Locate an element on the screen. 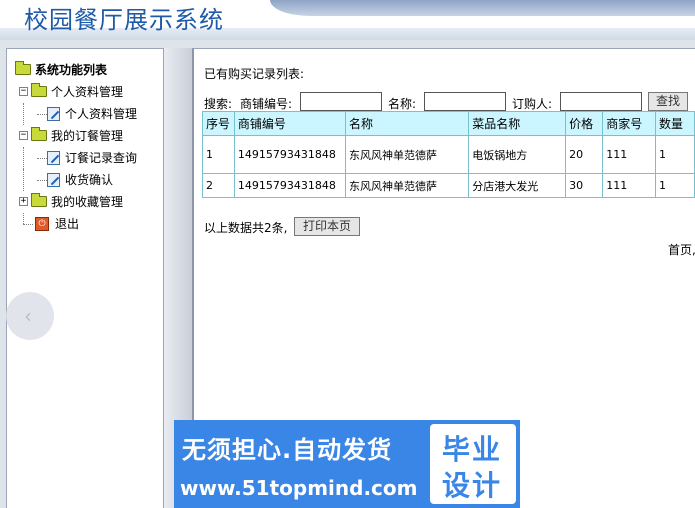 This screenshot has height=508, width=695. table-cell: 30 is located at coordinates (584, 185).